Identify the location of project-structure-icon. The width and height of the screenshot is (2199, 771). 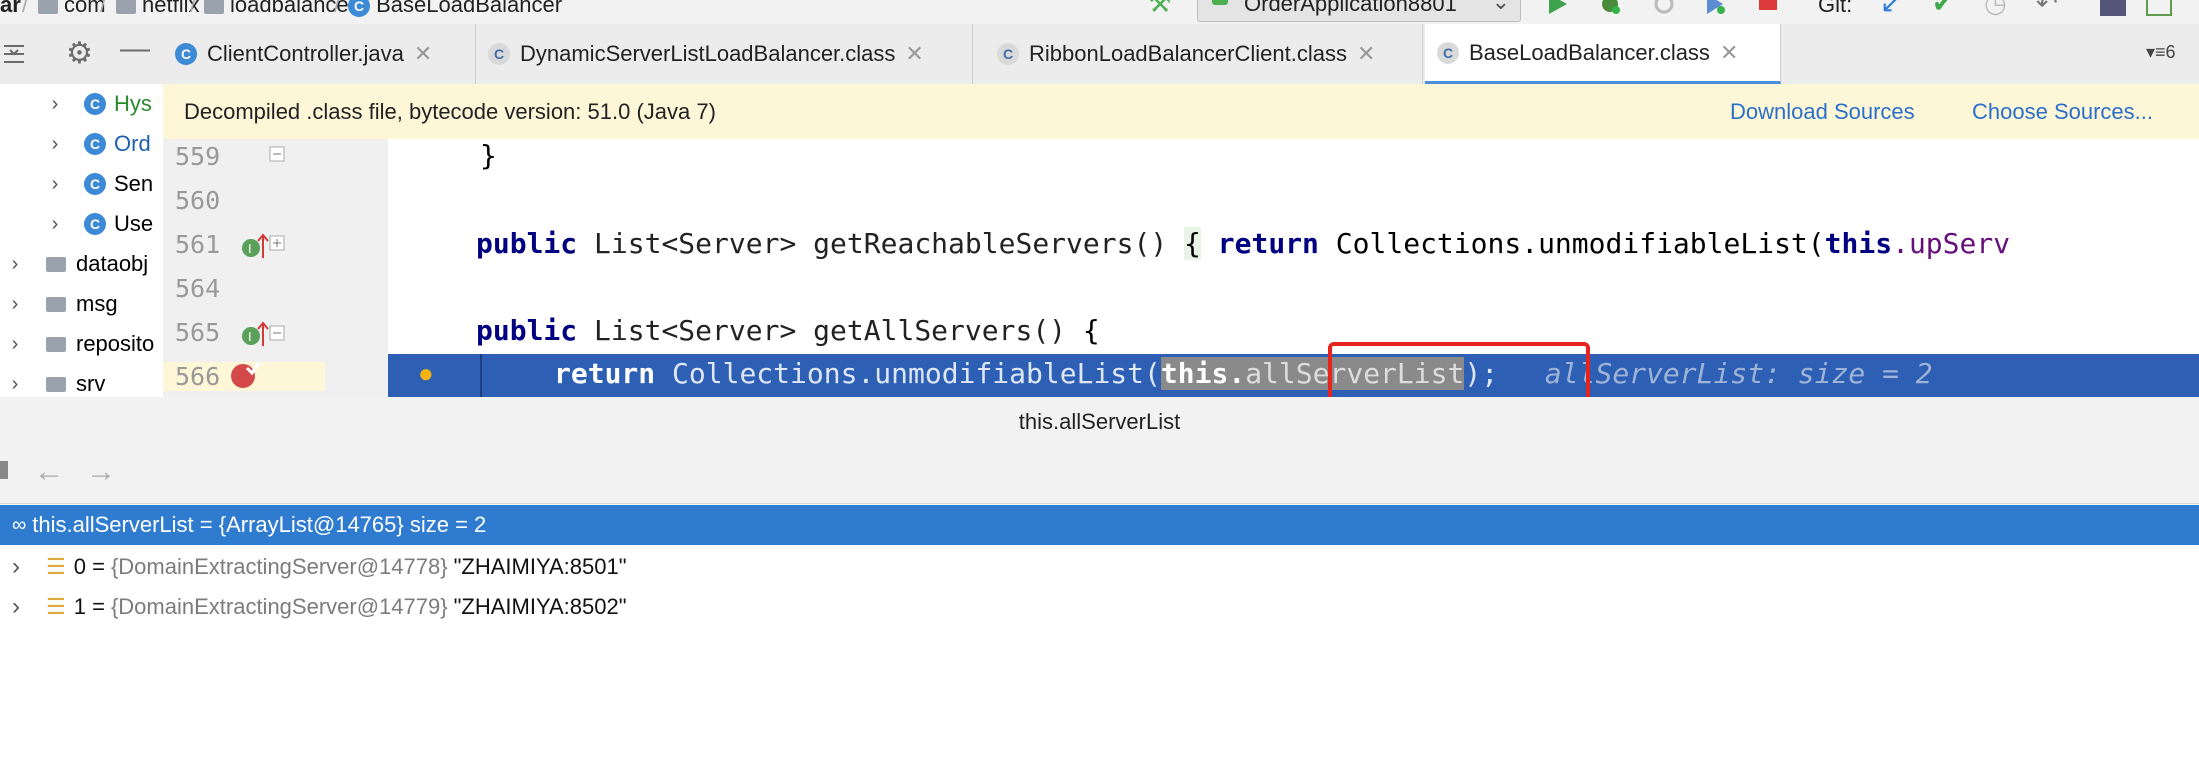
(2113, 8).